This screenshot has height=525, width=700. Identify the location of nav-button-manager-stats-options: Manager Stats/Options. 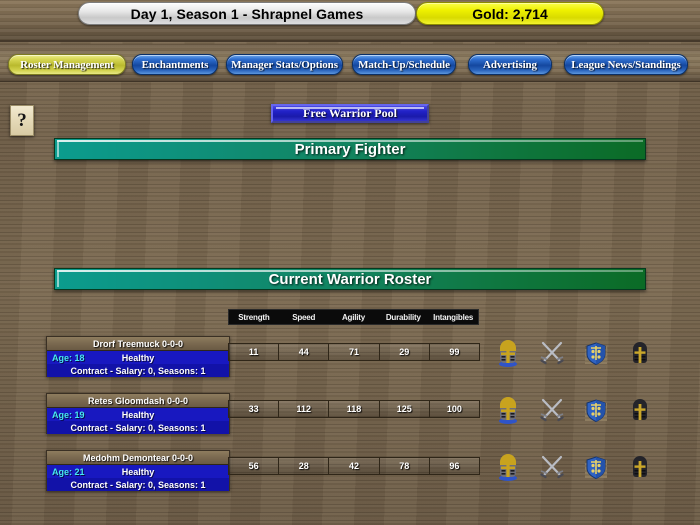
(284, 64).